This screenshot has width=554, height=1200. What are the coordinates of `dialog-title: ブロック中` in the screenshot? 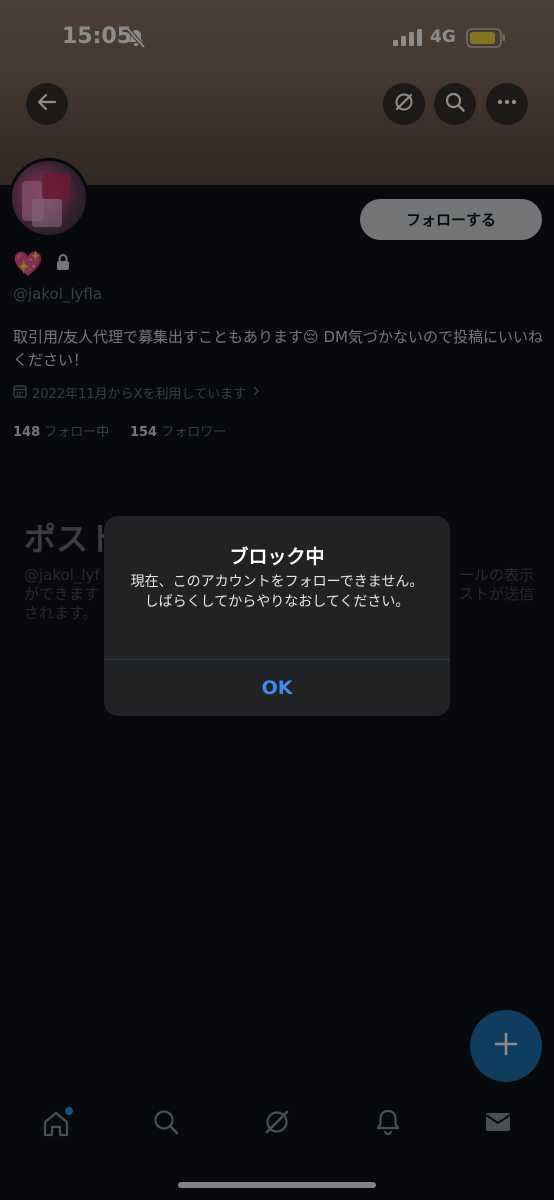 It's located at (277, 557).